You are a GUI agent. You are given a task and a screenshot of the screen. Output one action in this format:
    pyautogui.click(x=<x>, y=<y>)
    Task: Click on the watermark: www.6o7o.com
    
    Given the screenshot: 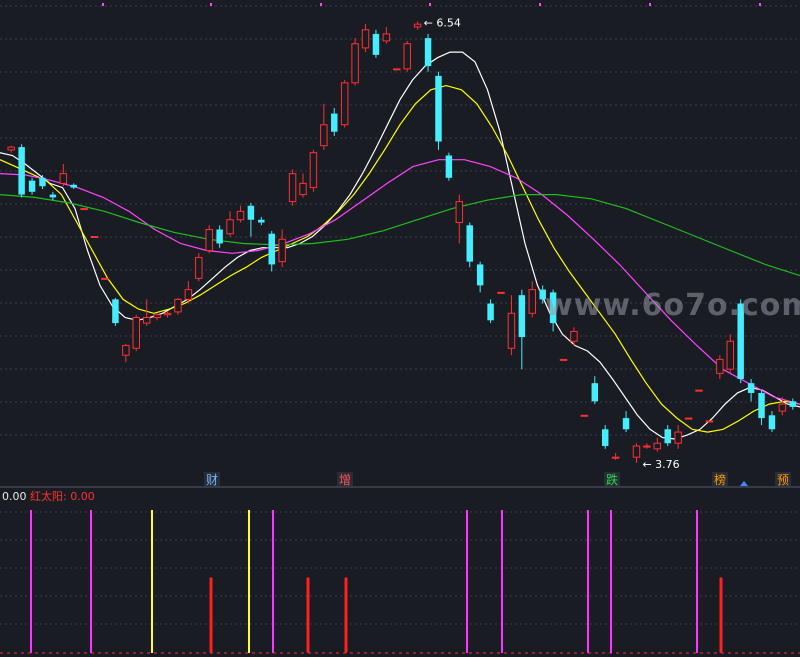 What is the action you would take?
    pyautogui.click(x=672, y=305)
    